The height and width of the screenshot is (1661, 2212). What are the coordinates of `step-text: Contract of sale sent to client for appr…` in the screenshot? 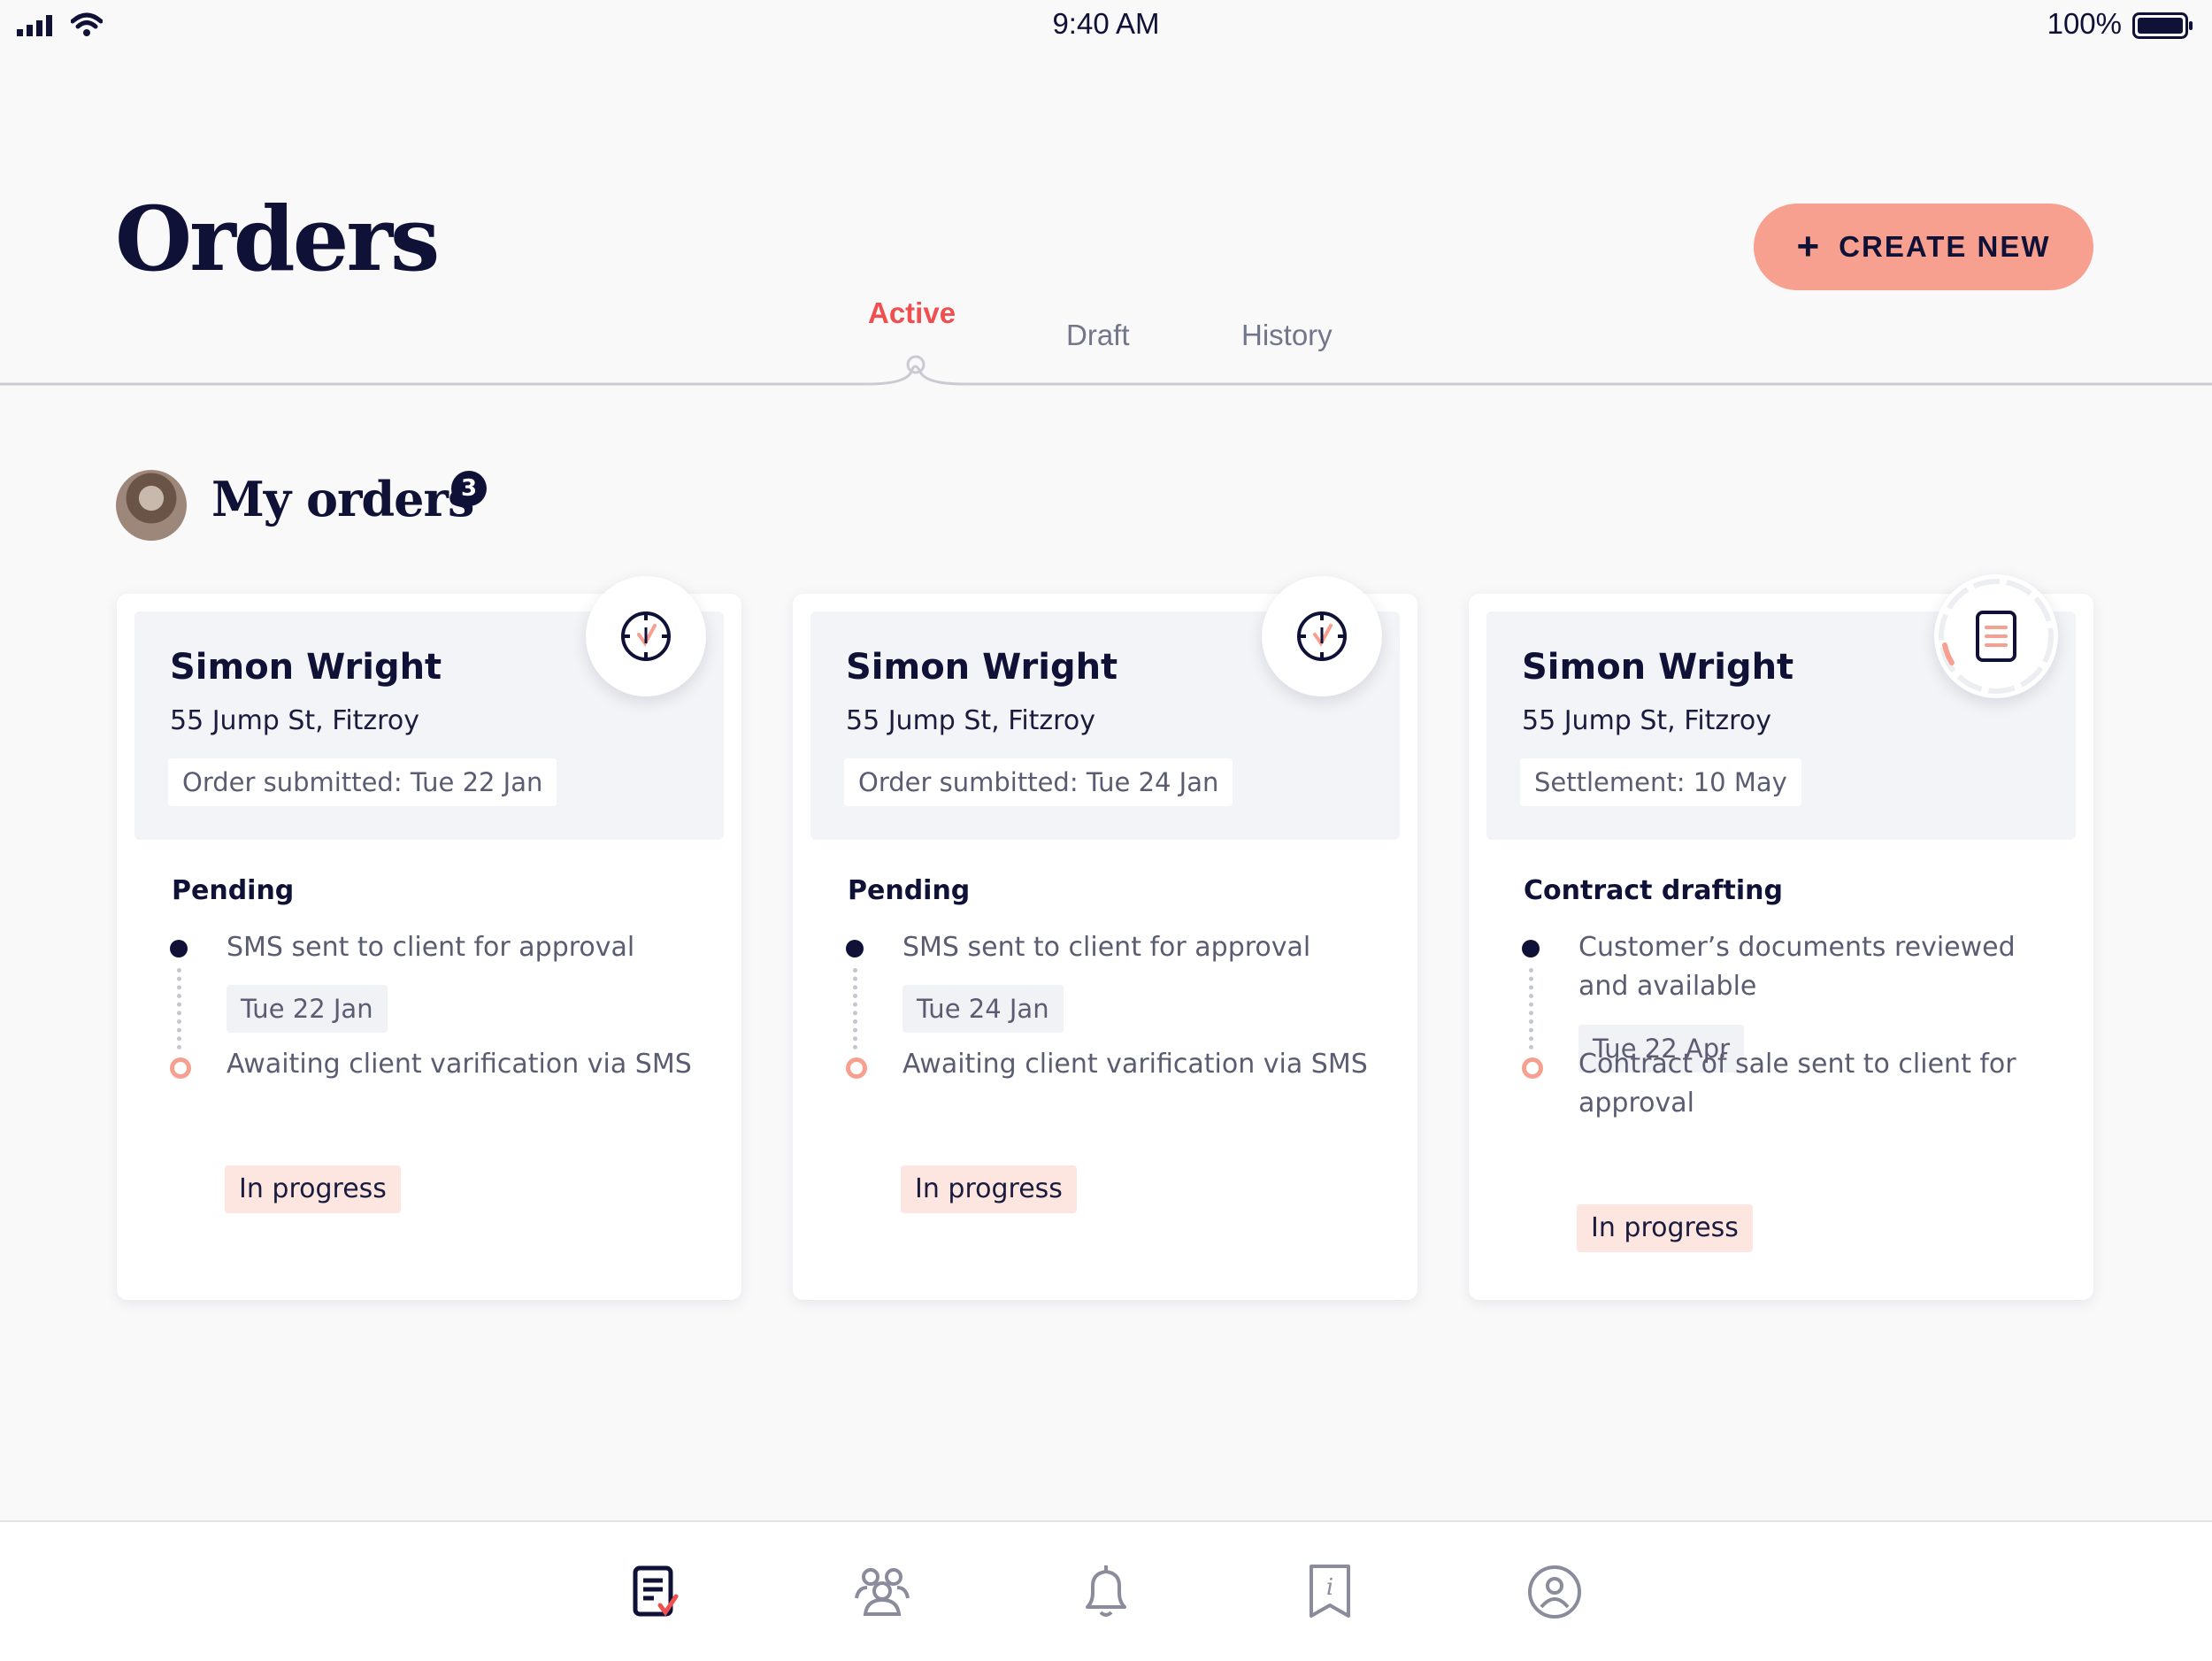 It's located at (1797, 1084).